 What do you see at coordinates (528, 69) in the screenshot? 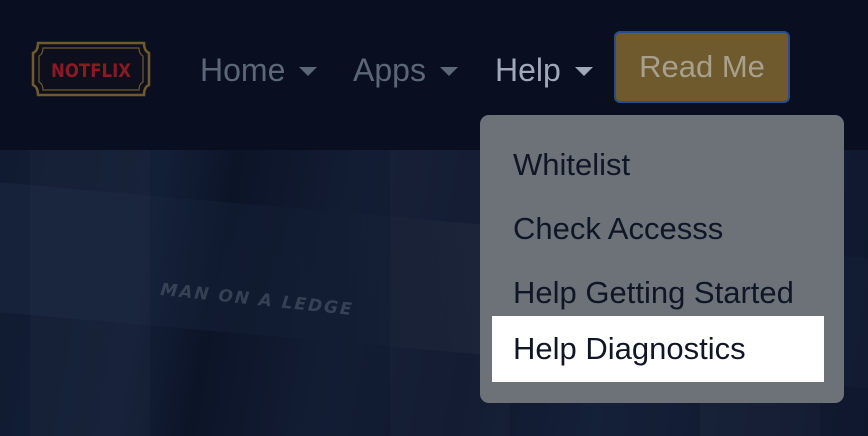
I see `nav-help-label: Help` at bounding box center [528, 69].